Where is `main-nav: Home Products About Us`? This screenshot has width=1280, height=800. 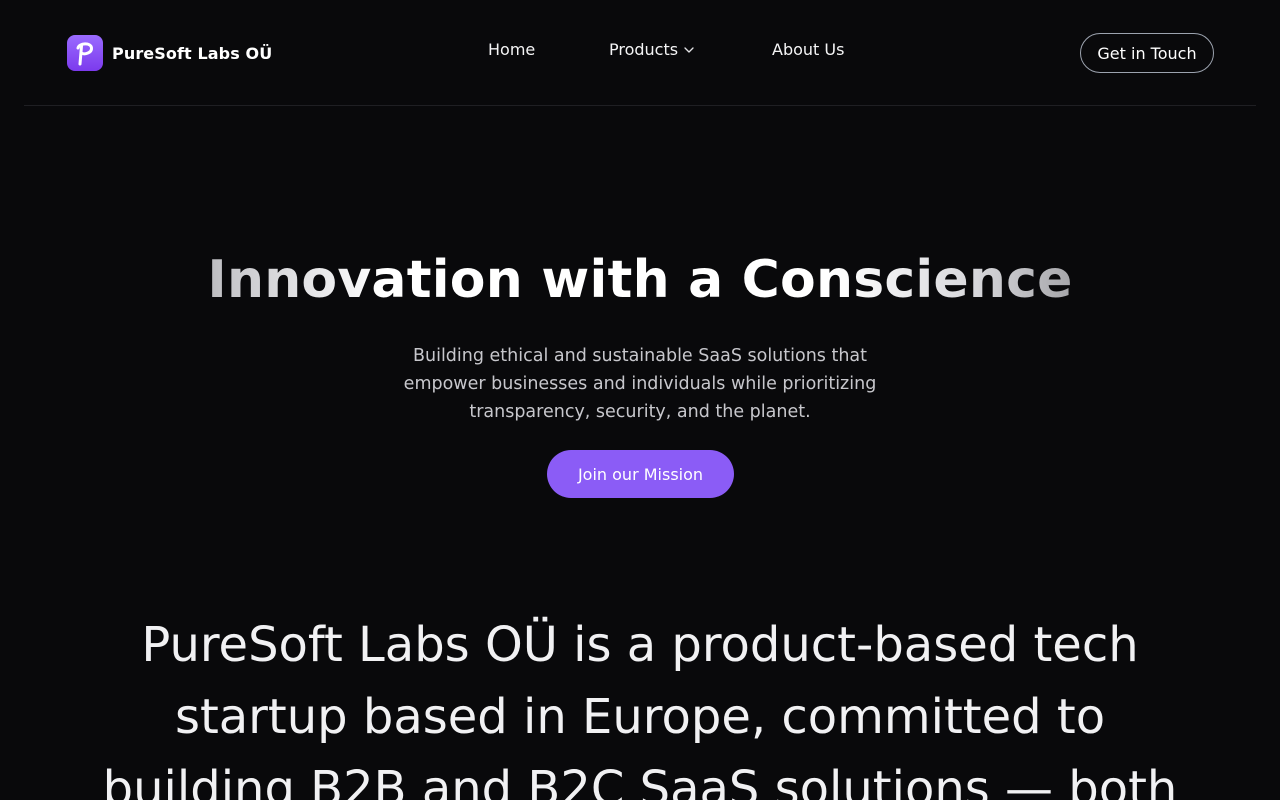
main-nav: Home Products About Us is located at coordinates (640, 52).